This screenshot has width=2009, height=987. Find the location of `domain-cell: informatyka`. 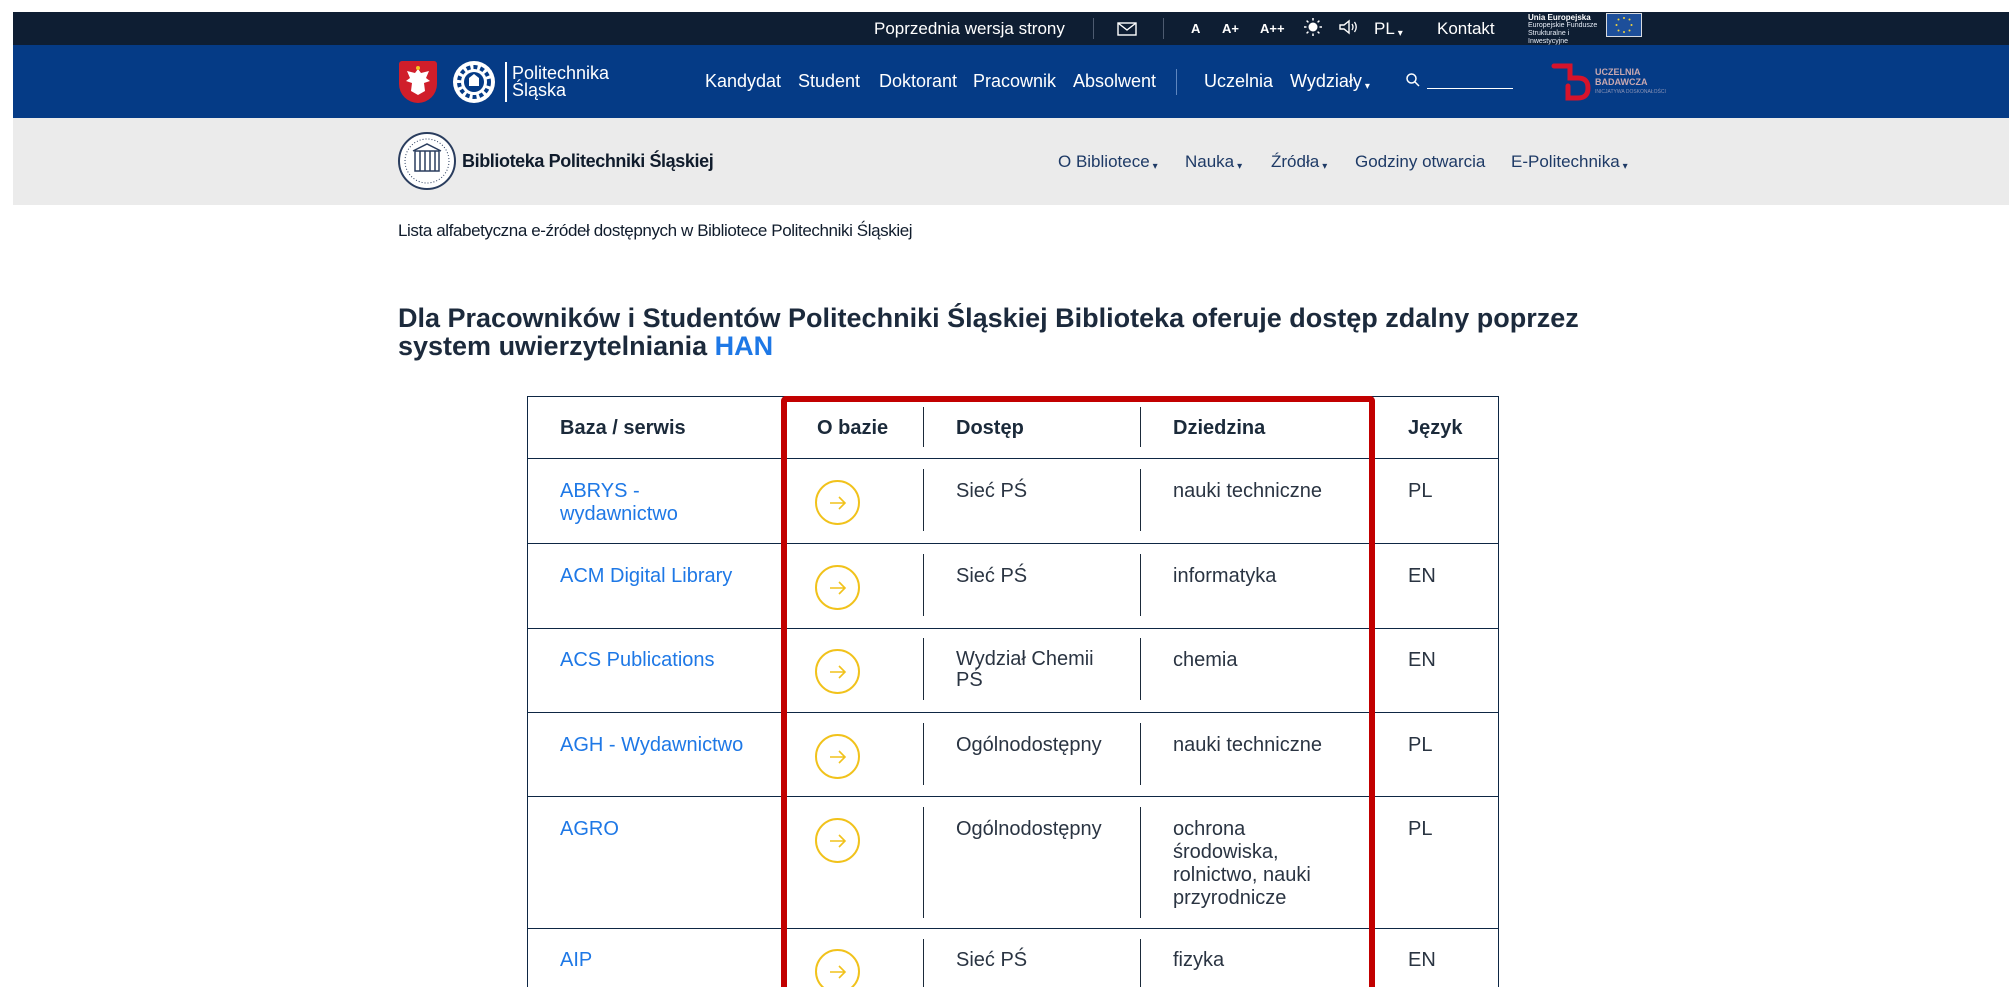

domain-cell: informatyka is located at coordinates (1225, 576).